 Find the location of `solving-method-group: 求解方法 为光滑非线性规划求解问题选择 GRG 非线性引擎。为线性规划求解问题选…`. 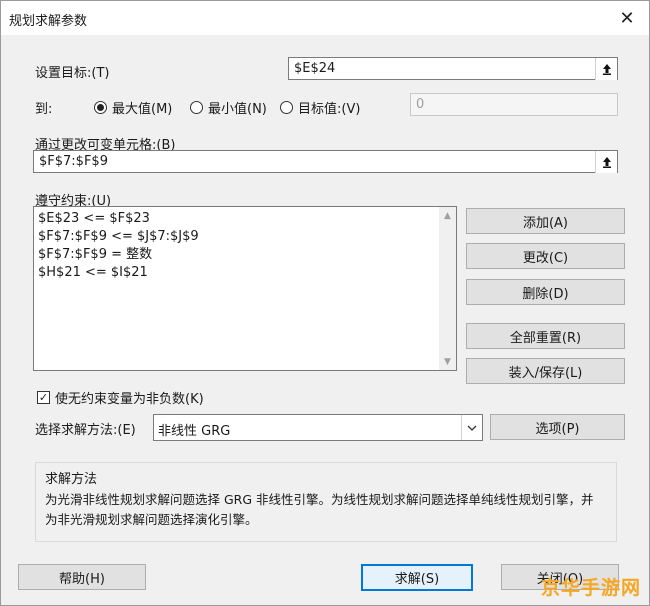

solving-method-group: 求解方法 为光滑非线性规划求解问题选择 GRG 非线性引擎。为线性规划求解问题选… is located at coordinates (326, 502).